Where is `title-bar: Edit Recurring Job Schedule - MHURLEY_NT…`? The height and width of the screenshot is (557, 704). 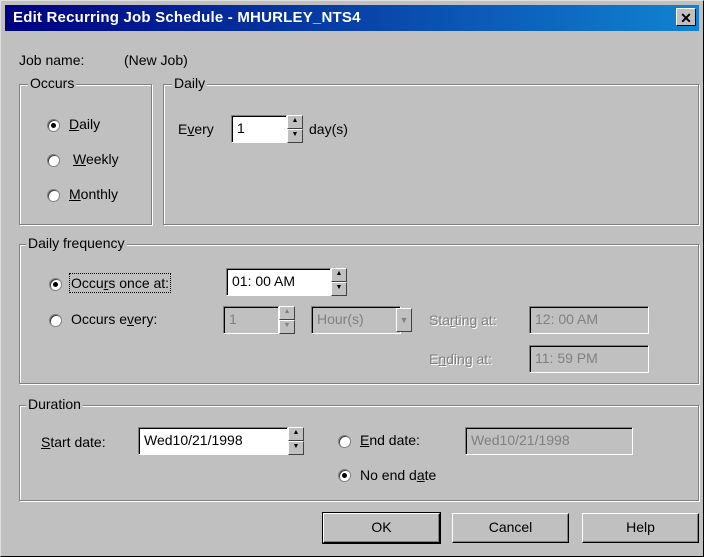 title-bar: Edit Recurring Job Schedule - MHURLEY_NT… is located at coordinates (352, 18).